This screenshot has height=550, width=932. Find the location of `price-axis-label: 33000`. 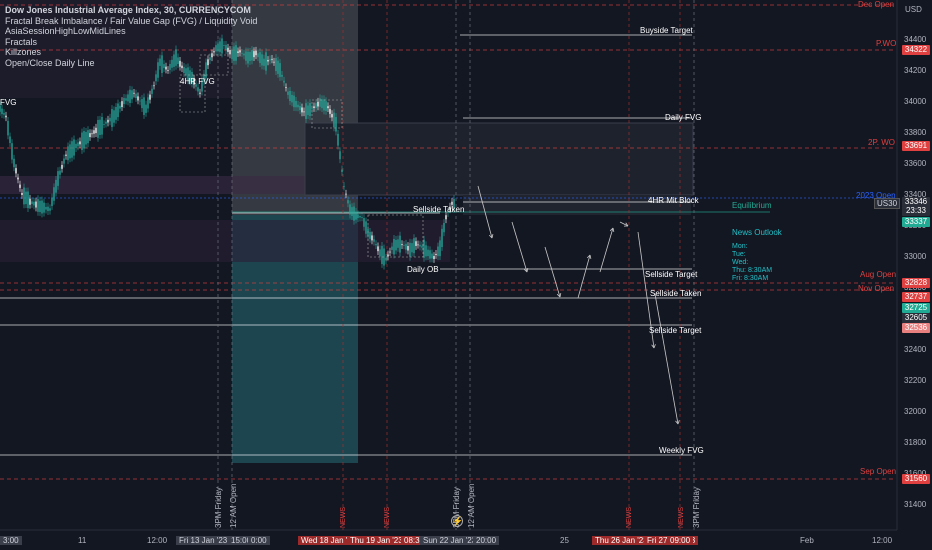

price-axis-label: 33000 is located at coordinates (915, 256).